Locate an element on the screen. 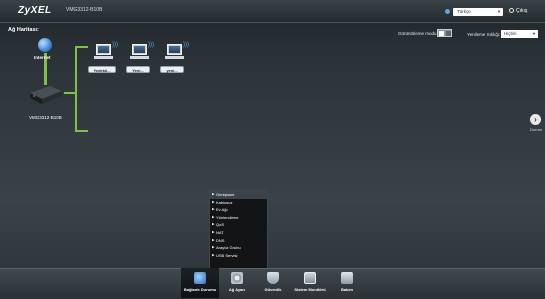  nav-label: Ağ Ayarı is located at coordinates (237, 289).